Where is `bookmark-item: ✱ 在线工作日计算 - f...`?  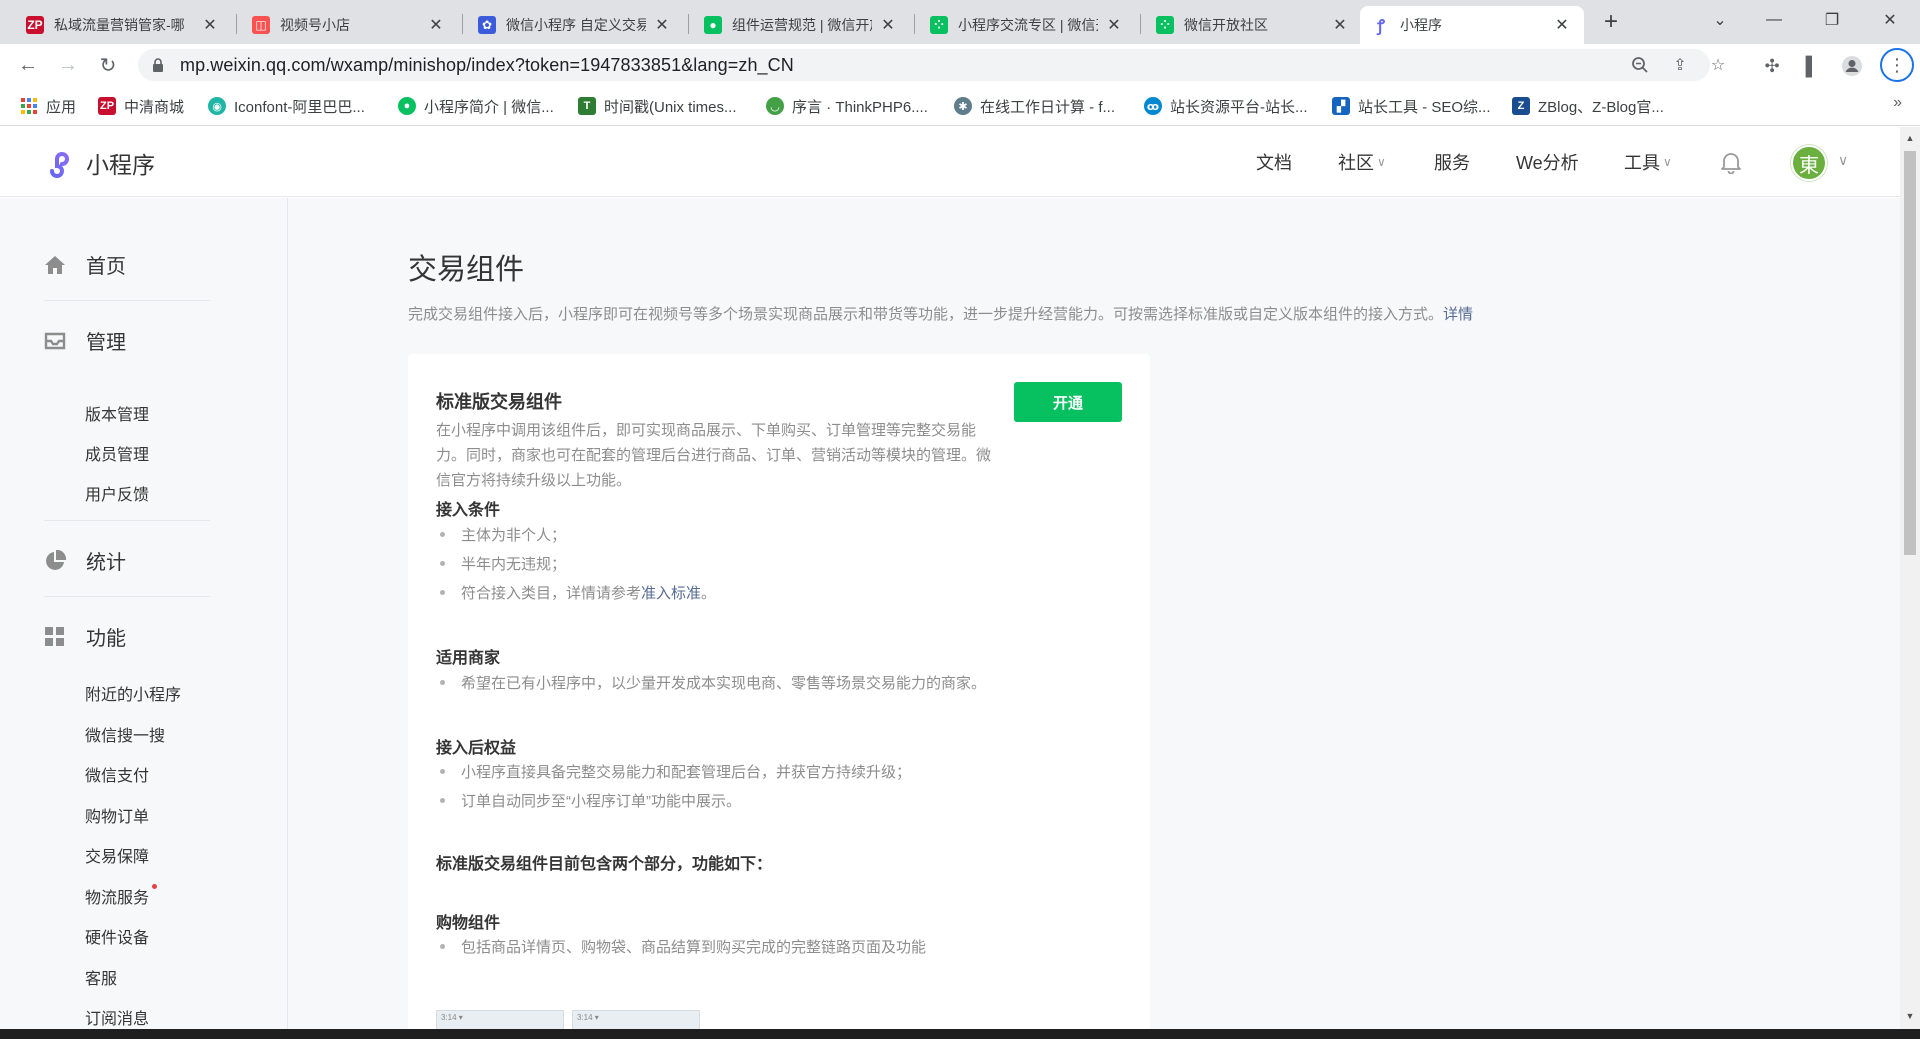
bookmark-item: ✱ 在线工作日计算 - f... is located at coordinates (1034, 106).